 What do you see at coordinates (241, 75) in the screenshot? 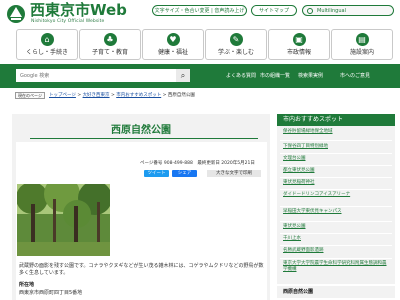
I see `faq-link: よくある質問` at bounding box center [241, 75].